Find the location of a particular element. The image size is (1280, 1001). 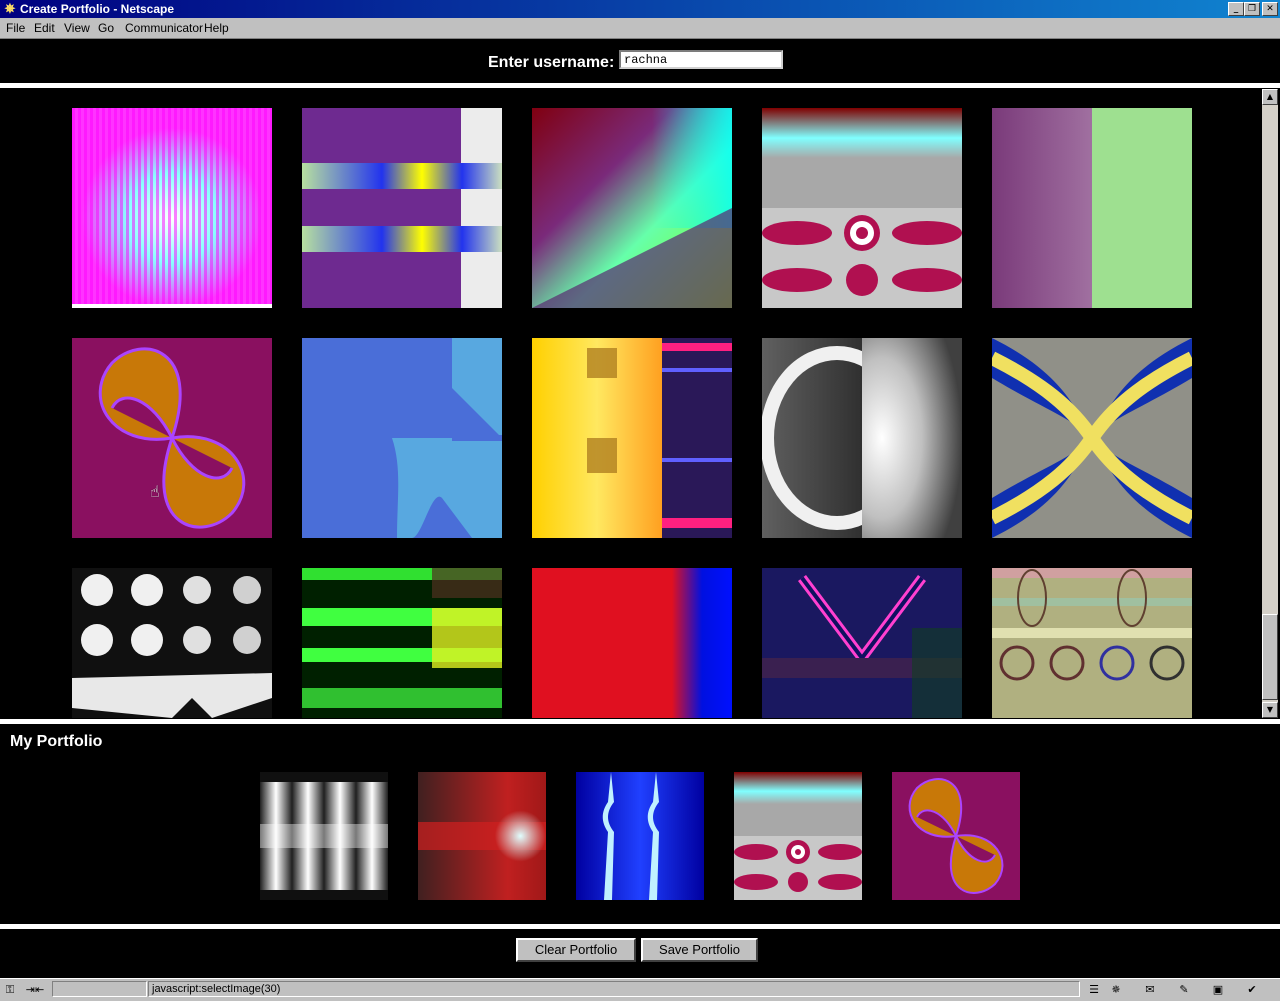

menu-view: View is located at coordinates (77, 28).